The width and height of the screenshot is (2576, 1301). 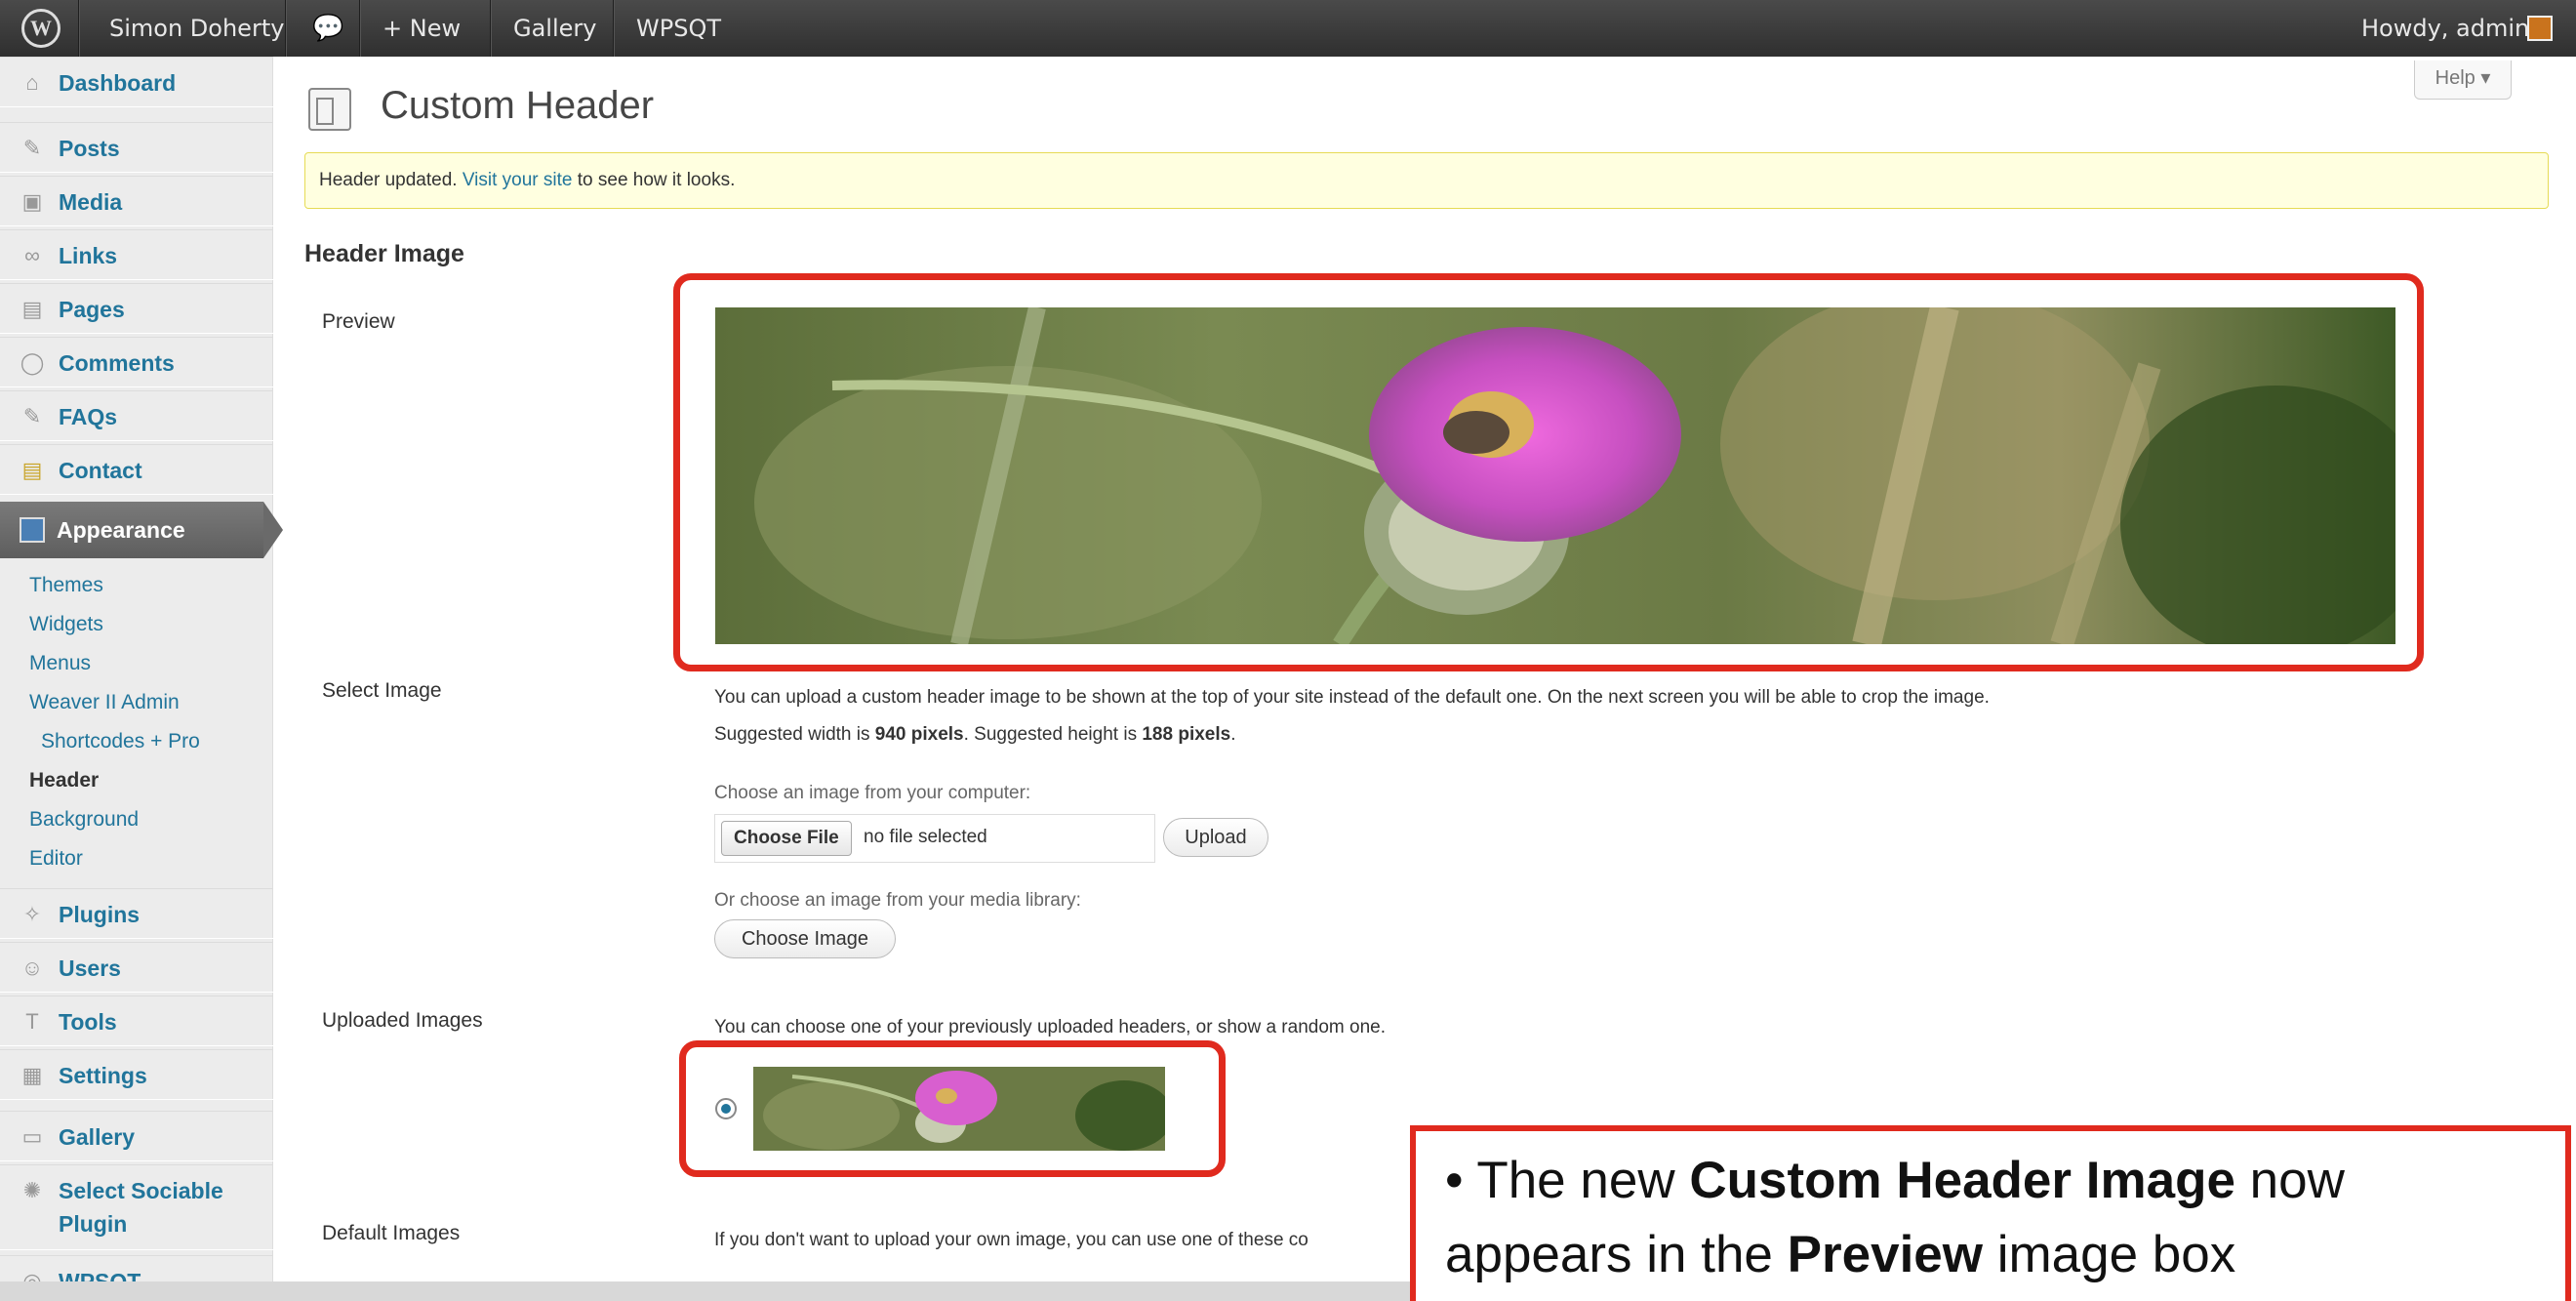 What do you see at coordinates (358, 321) in the screenshot?
I see `preview-label: Preview` at bounding box center [358, 321].